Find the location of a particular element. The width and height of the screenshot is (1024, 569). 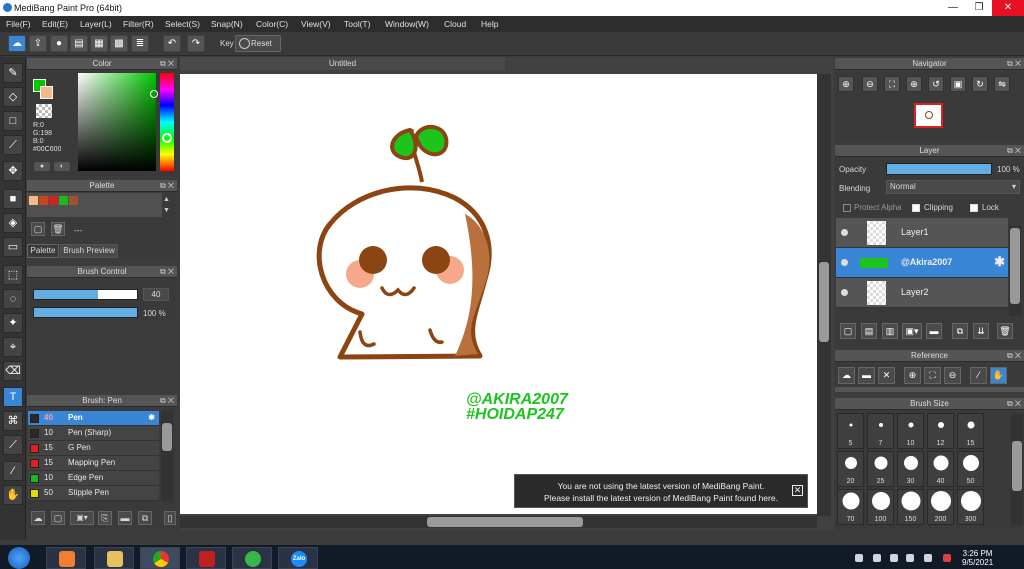

brush-size-scroll-thumb is located at coordinates (1017, 466).